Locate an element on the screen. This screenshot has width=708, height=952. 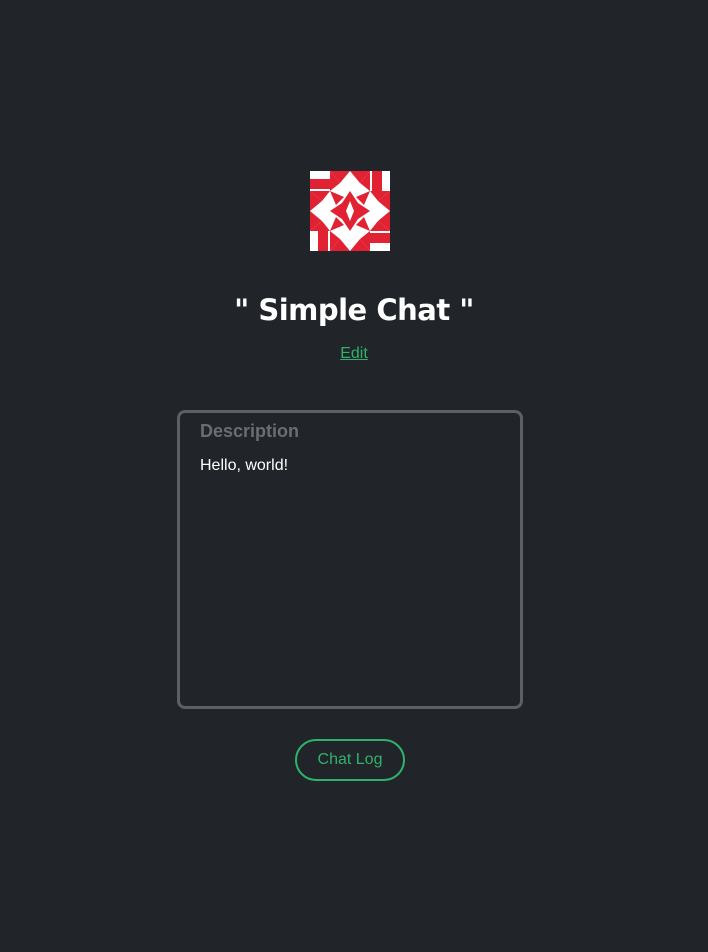
identicon-icon is located at coordinates (350, 211).